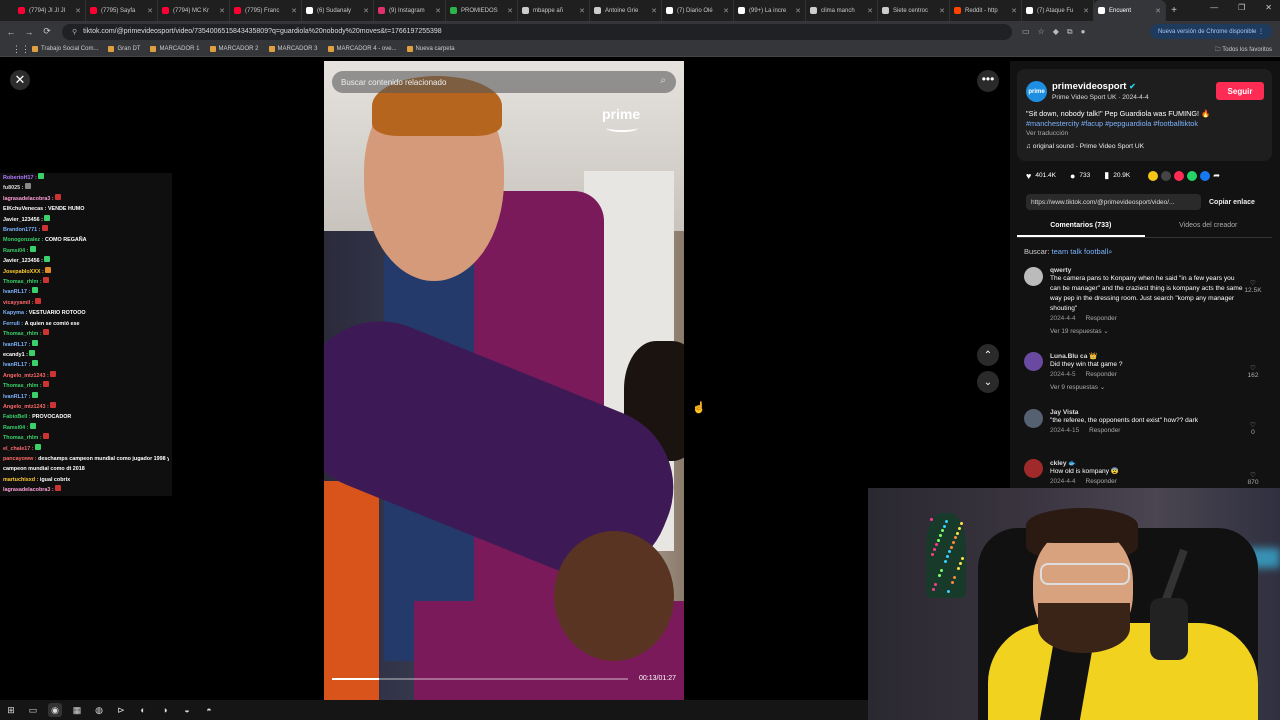  Describe the element at coordinates (1058, 10) in the screenshot. I see `browser-tab: (7) Ataque Fu ✕` at that location.